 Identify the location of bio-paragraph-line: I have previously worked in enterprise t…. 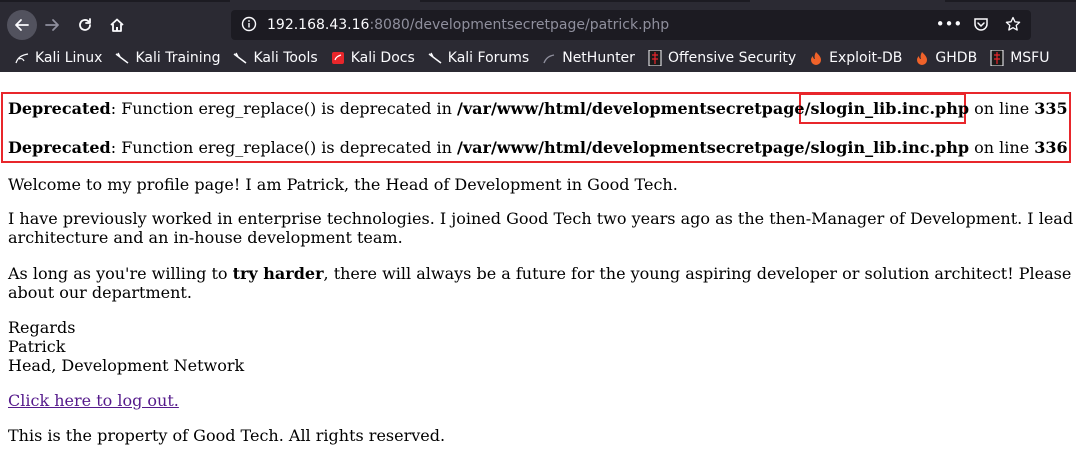
(542, 218).